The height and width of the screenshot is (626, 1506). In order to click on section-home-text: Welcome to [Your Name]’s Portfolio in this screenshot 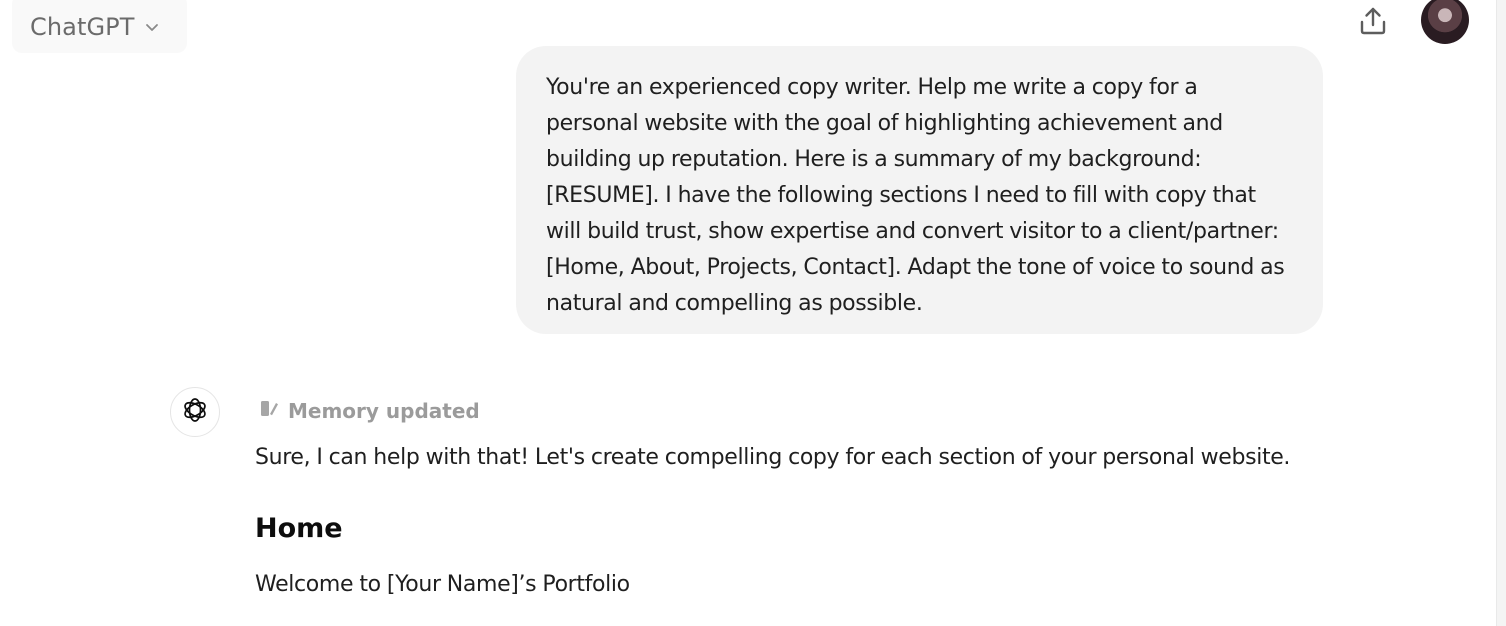, I will do `click(442, 584)`.